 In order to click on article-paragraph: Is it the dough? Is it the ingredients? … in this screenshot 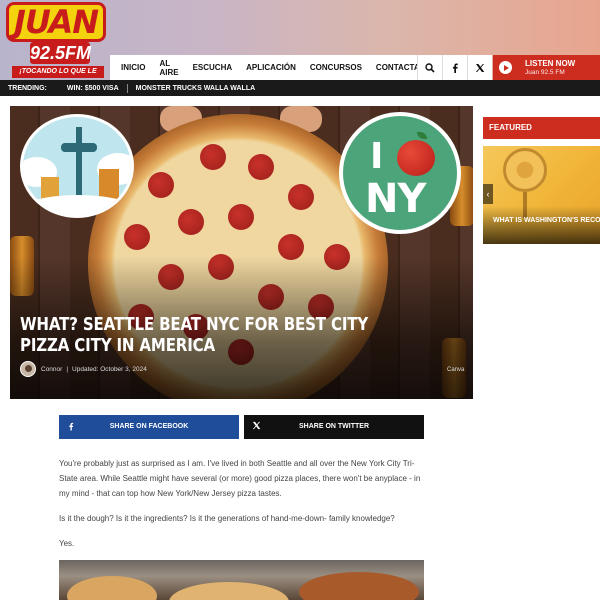, I will do `click(227, 518)`.